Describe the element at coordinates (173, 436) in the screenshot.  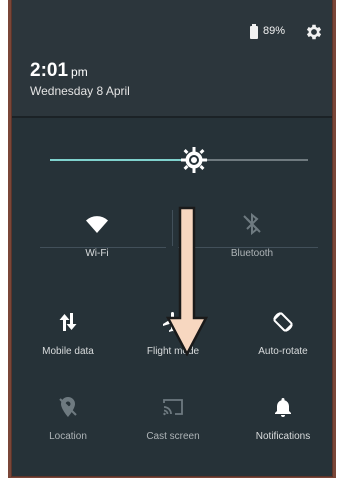
I see `tile-label: Cast screen` at that location.